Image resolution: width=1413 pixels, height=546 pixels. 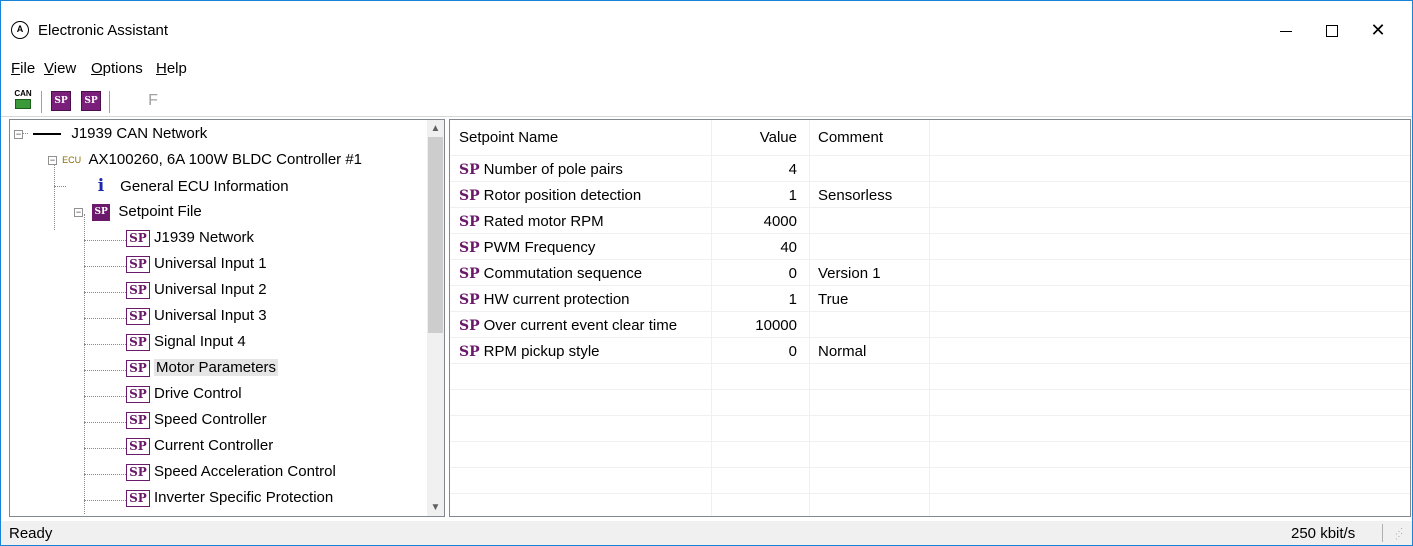 I want to click on table-row: SP Number of pole pairs 4, so click(x=930, y=169).